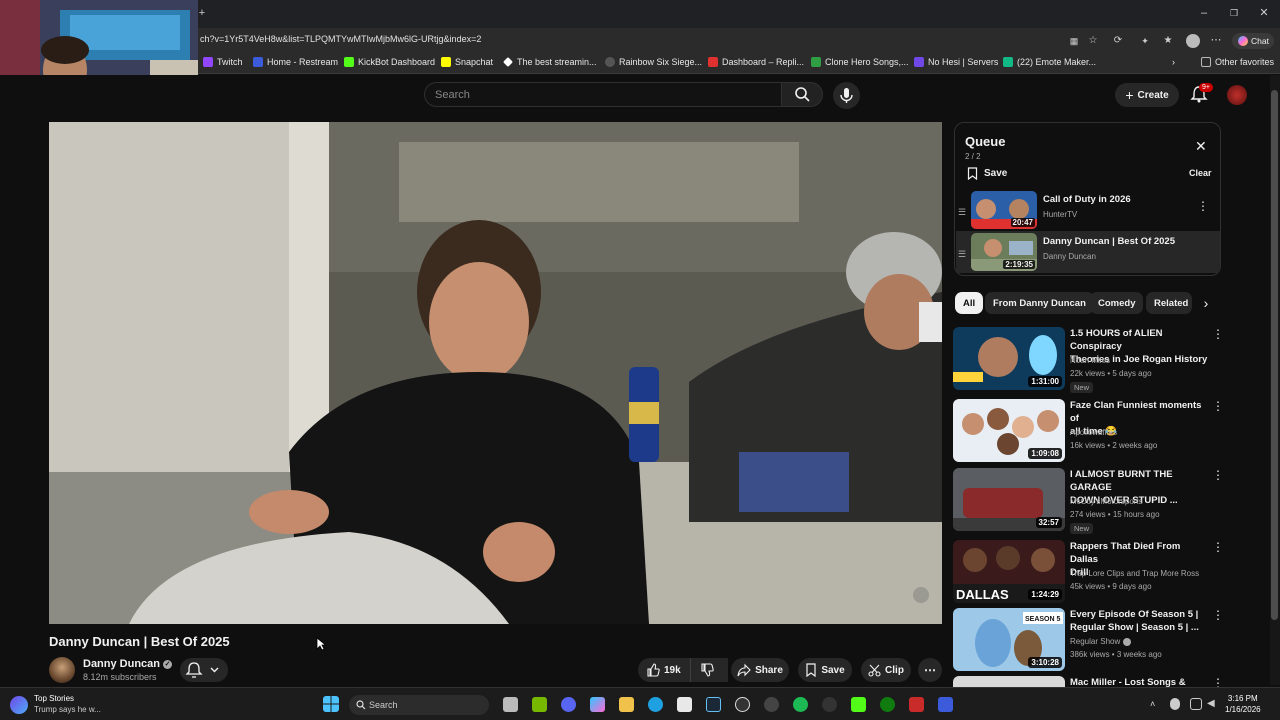 This screenshot has height=720, width=1280. I want to click on queue-item: ☰ 20:47 Call of Duty in 2026 HunterTV ⋮, so click(1088, 210).